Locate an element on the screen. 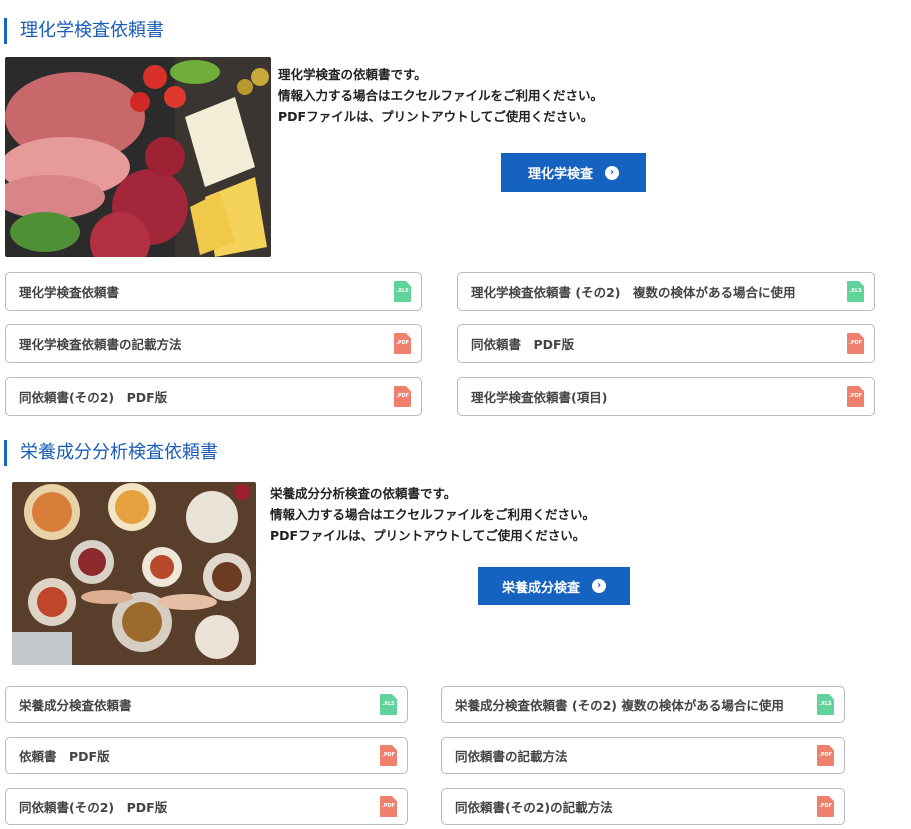 Image resolution: width=911 pixels, height=829 pixels. download-chemistry-request-pdf: 同依頼書 PDF版 .PDF is located at coordinates (666, 343).